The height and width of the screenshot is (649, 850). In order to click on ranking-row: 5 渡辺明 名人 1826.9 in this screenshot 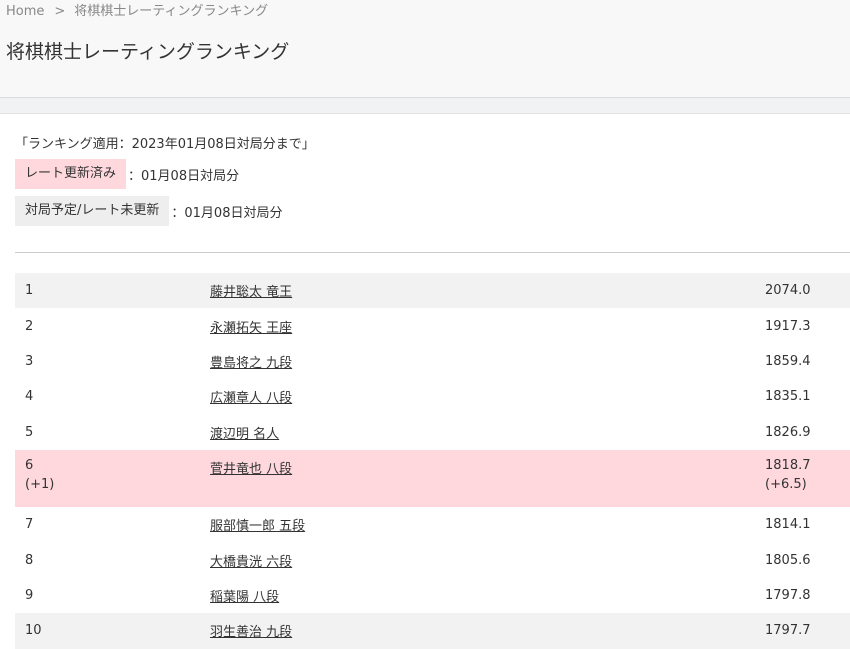, I will do `click(432, 432)`.